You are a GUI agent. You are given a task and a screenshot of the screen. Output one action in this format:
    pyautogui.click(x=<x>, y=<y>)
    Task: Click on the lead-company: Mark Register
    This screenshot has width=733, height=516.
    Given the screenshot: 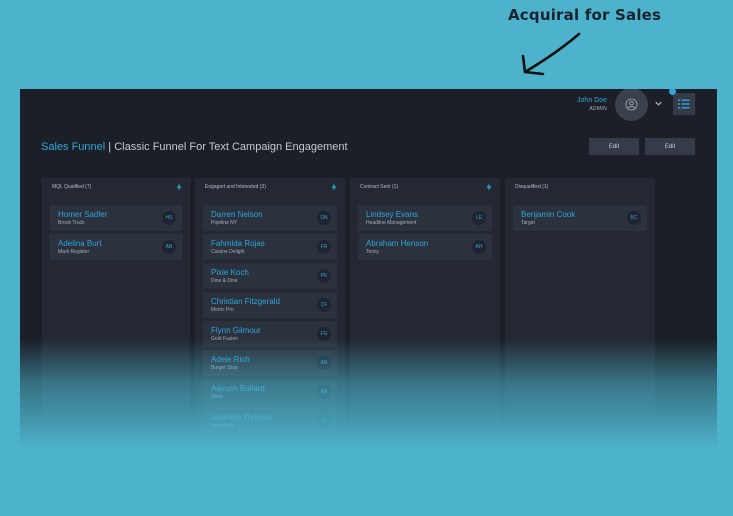 What is the action you would take?
    pyautogui.click(x=74, y=252)
    